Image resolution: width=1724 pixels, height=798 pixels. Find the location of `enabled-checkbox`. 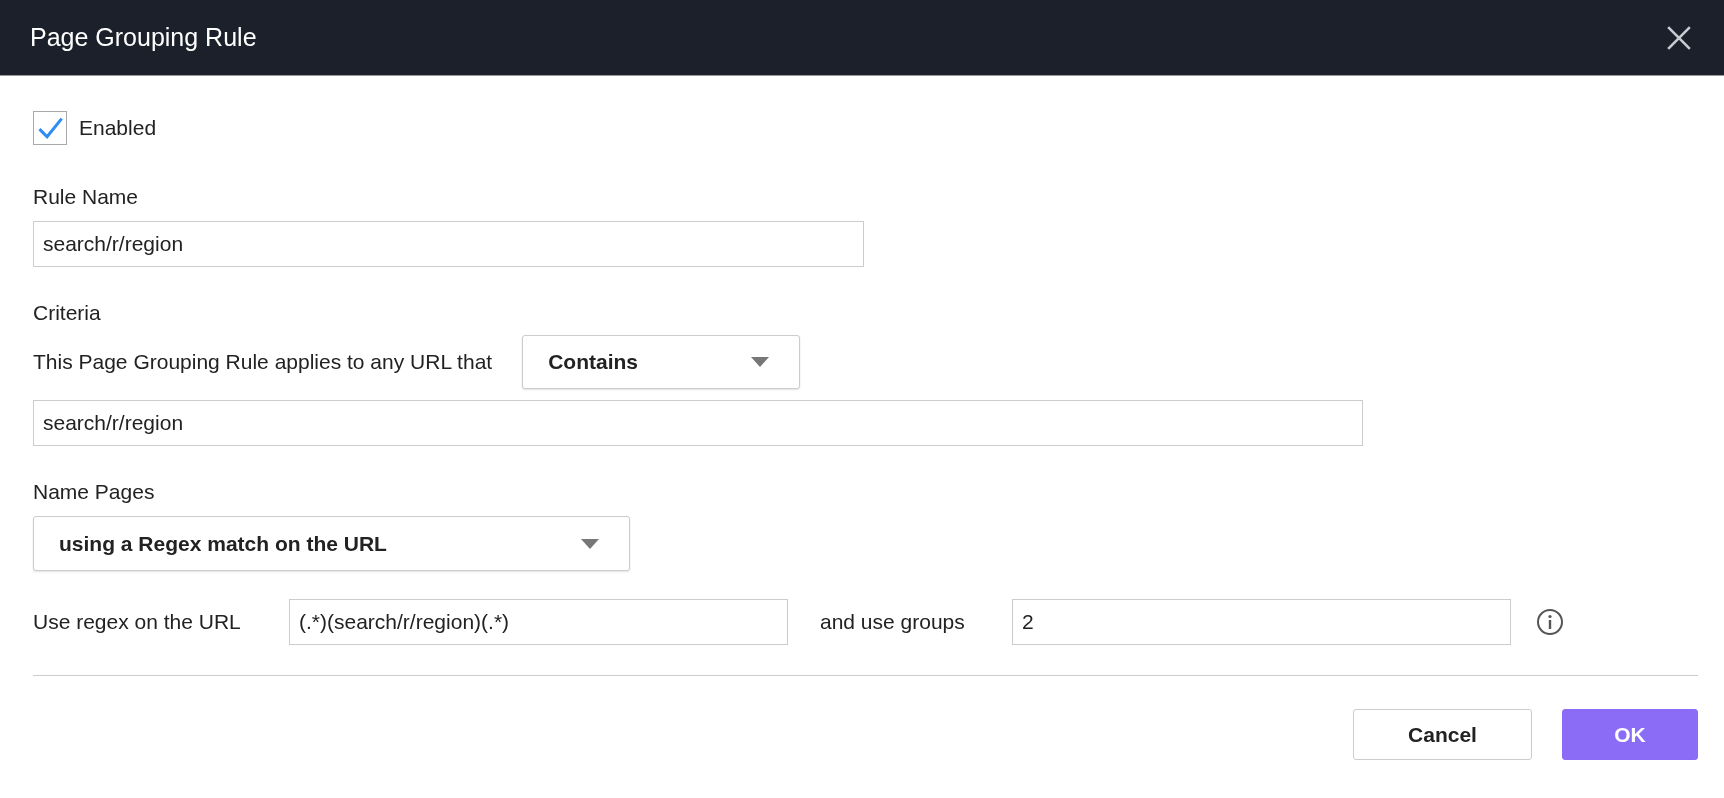

enabled-checkbox is located at coordinates (50, 128).